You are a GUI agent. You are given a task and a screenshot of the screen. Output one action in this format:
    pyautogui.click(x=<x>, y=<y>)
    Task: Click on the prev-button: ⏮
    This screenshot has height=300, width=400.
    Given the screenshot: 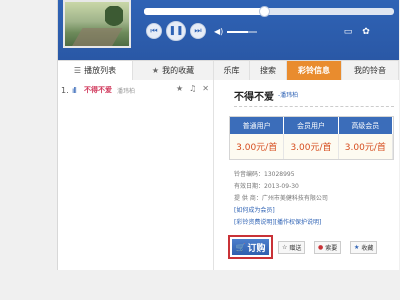 What is the action you would take?
    pyautogui.click(x=154, y=31)
    